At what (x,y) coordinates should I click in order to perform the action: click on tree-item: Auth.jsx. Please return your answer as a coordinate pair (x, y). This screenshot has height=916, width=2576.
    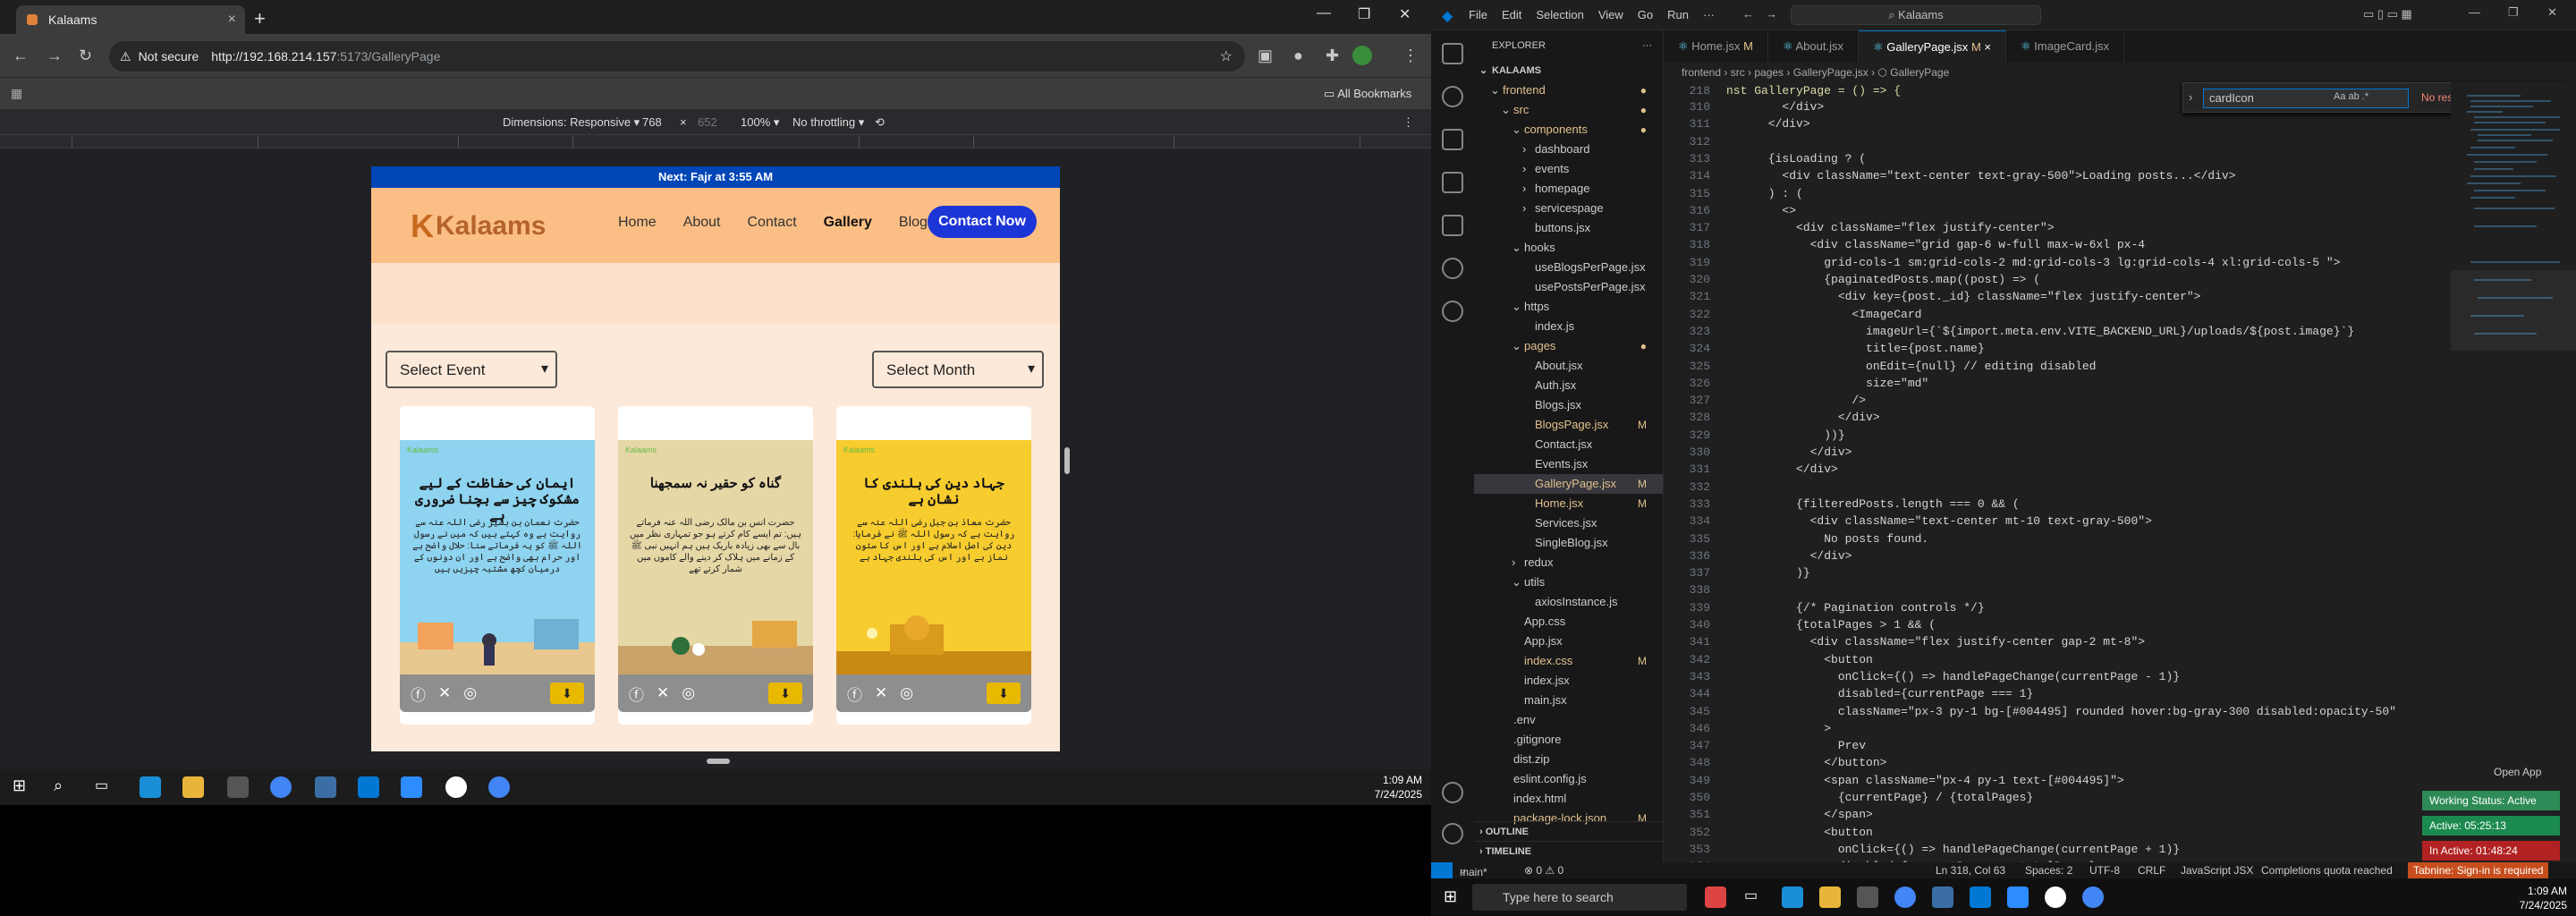
    Looking at the image, I should click on (1568, 385).